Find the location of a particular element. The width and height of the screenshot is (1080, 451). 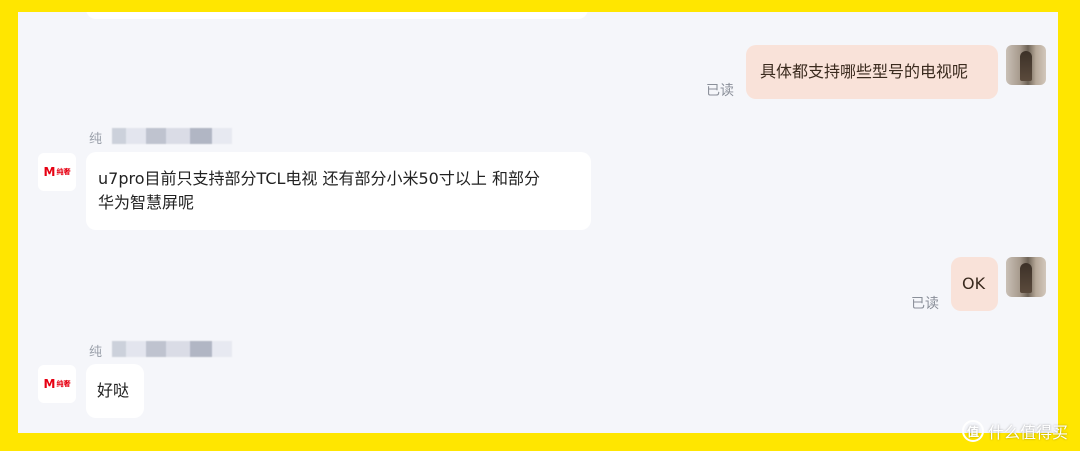

message-text-line-1: u7pro目前只支持部分TCL电视 还有部分小米50寸以上 和部分 is located at coordinates (319, 178).